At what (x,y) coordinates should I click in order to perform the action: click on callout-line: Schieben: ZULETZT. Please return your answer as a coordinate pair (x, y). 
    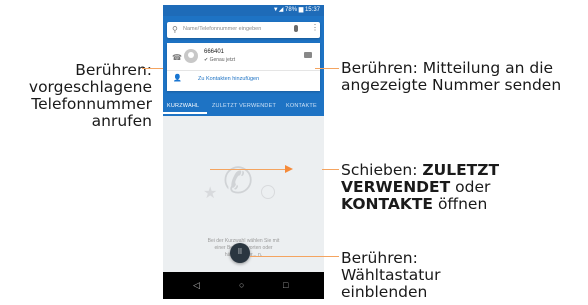
    Looking at the image, I should click on (464, 170).